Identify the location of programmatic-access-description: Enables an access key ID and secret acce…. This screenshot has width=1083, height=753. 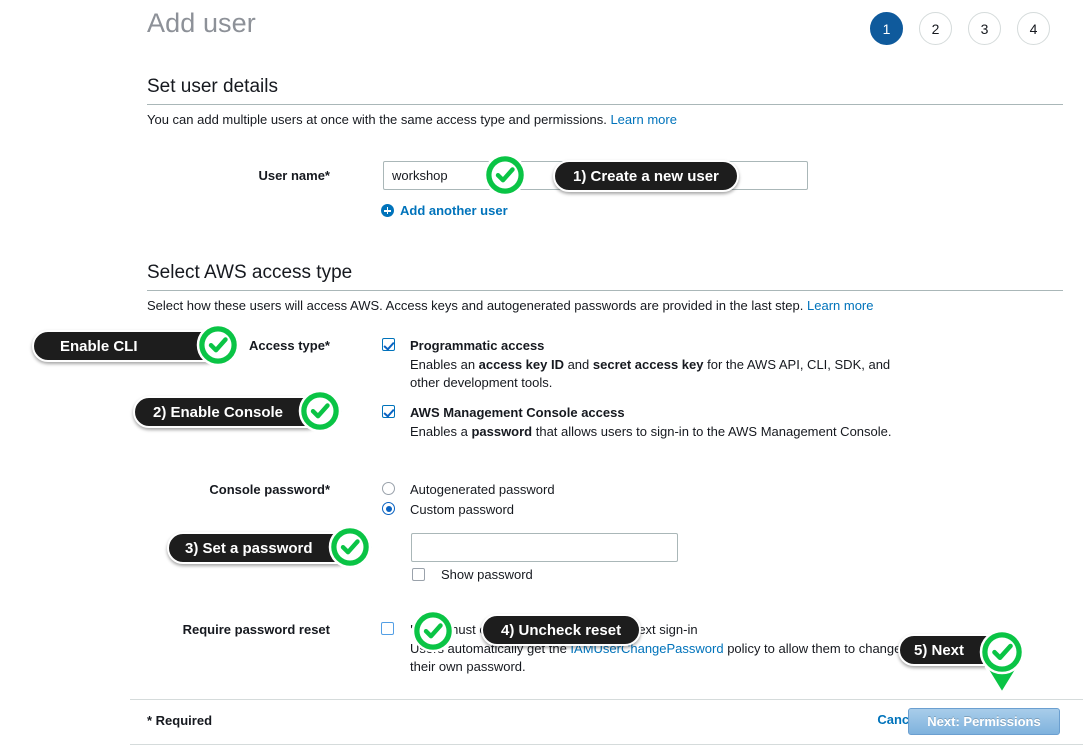
(665, 374).